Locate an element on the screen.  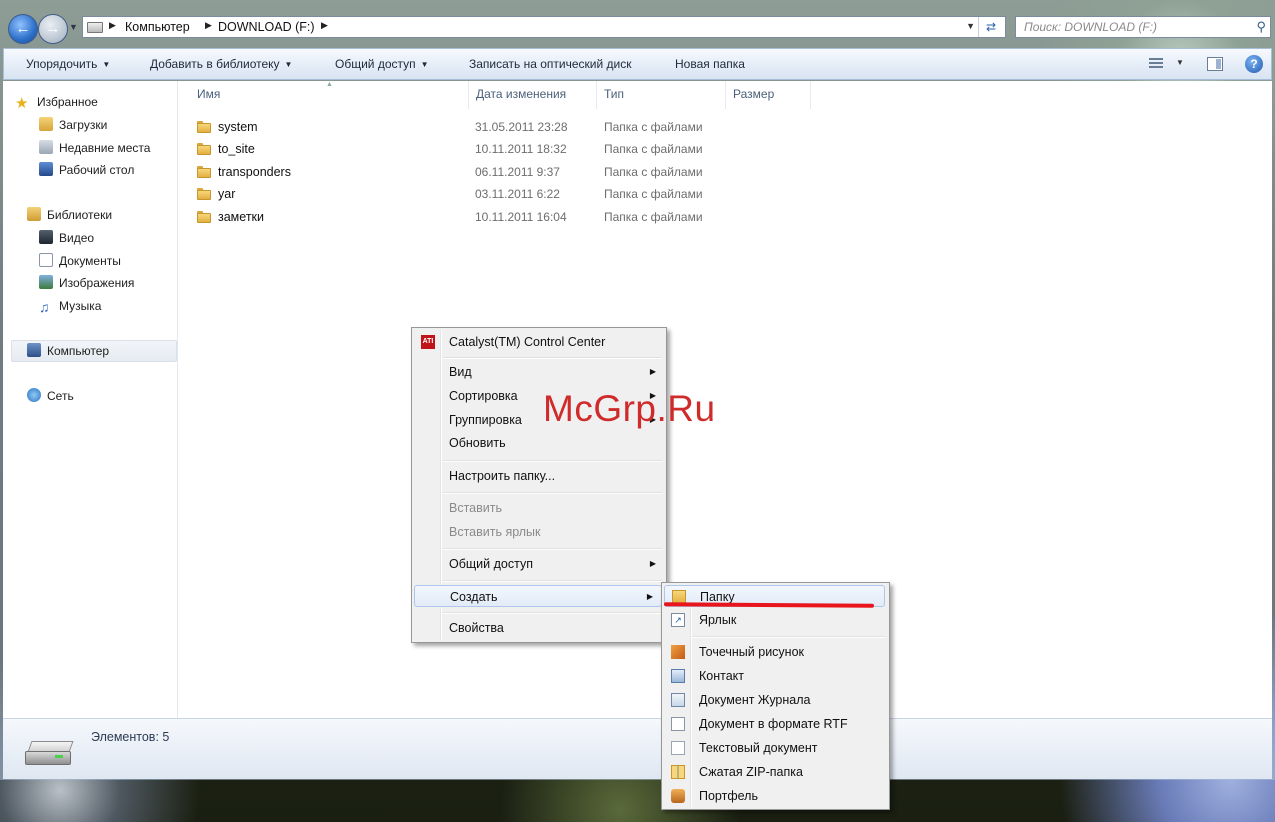
menu-item-catalyst: ATI Catalyst(TM) Control Center is located at coordinates (539, 342).